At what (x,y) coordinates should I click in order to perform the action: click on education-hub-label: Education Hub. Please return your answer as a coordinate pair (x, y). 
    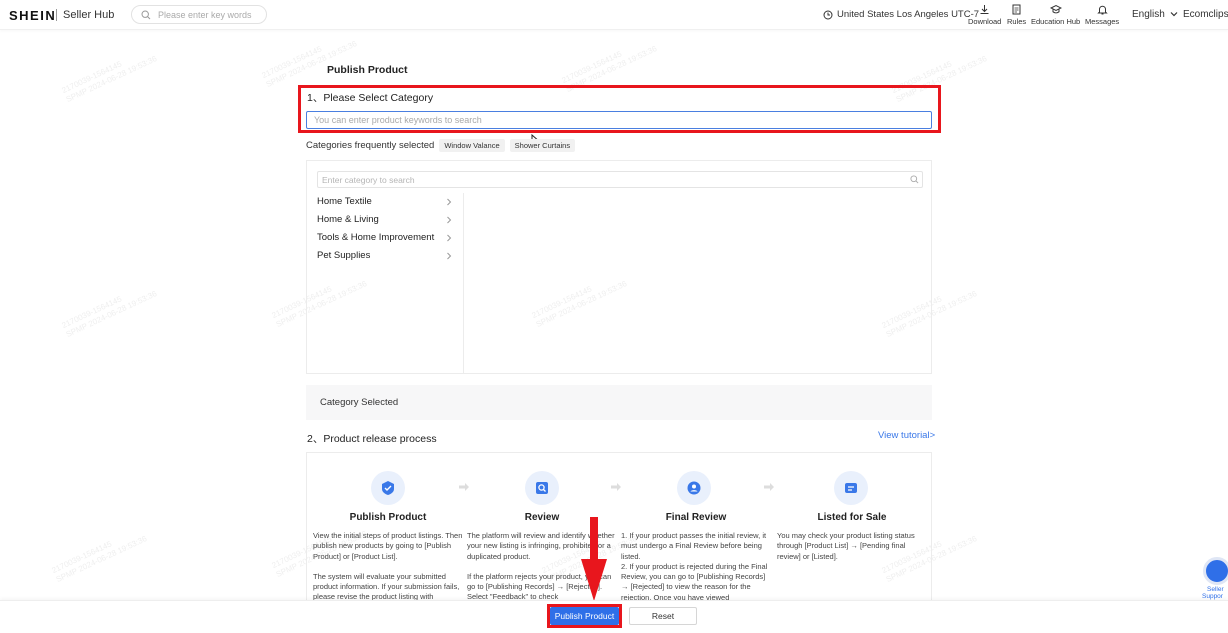
    Looking at the image, I should click on (1056, 21).